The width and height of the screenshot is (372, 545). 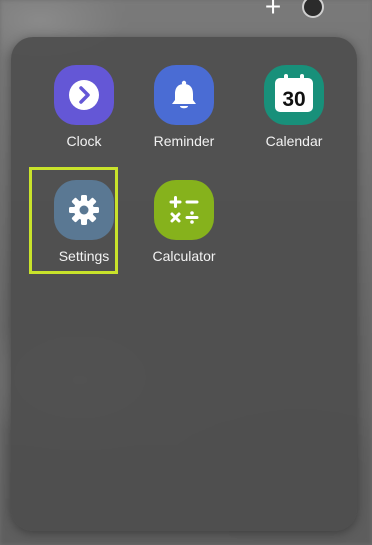 What do you see at coordinates (294, 141) in the screenshot?
I see `app-label: Calendar` at bounding box center [294, 141].